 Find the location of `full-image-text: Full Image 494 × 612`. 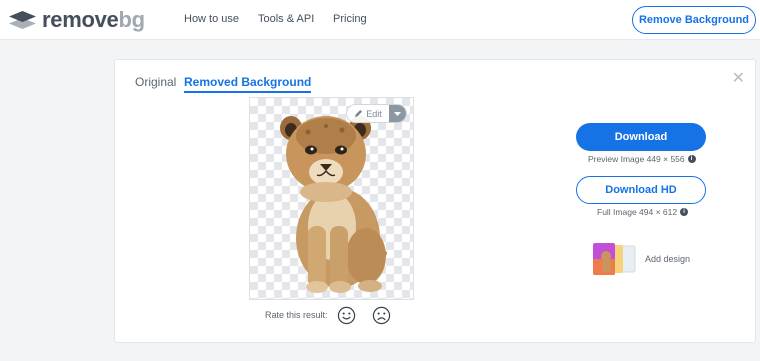

full-image-text: Full Image 494 × 612 is located at coordinates (637, 212).